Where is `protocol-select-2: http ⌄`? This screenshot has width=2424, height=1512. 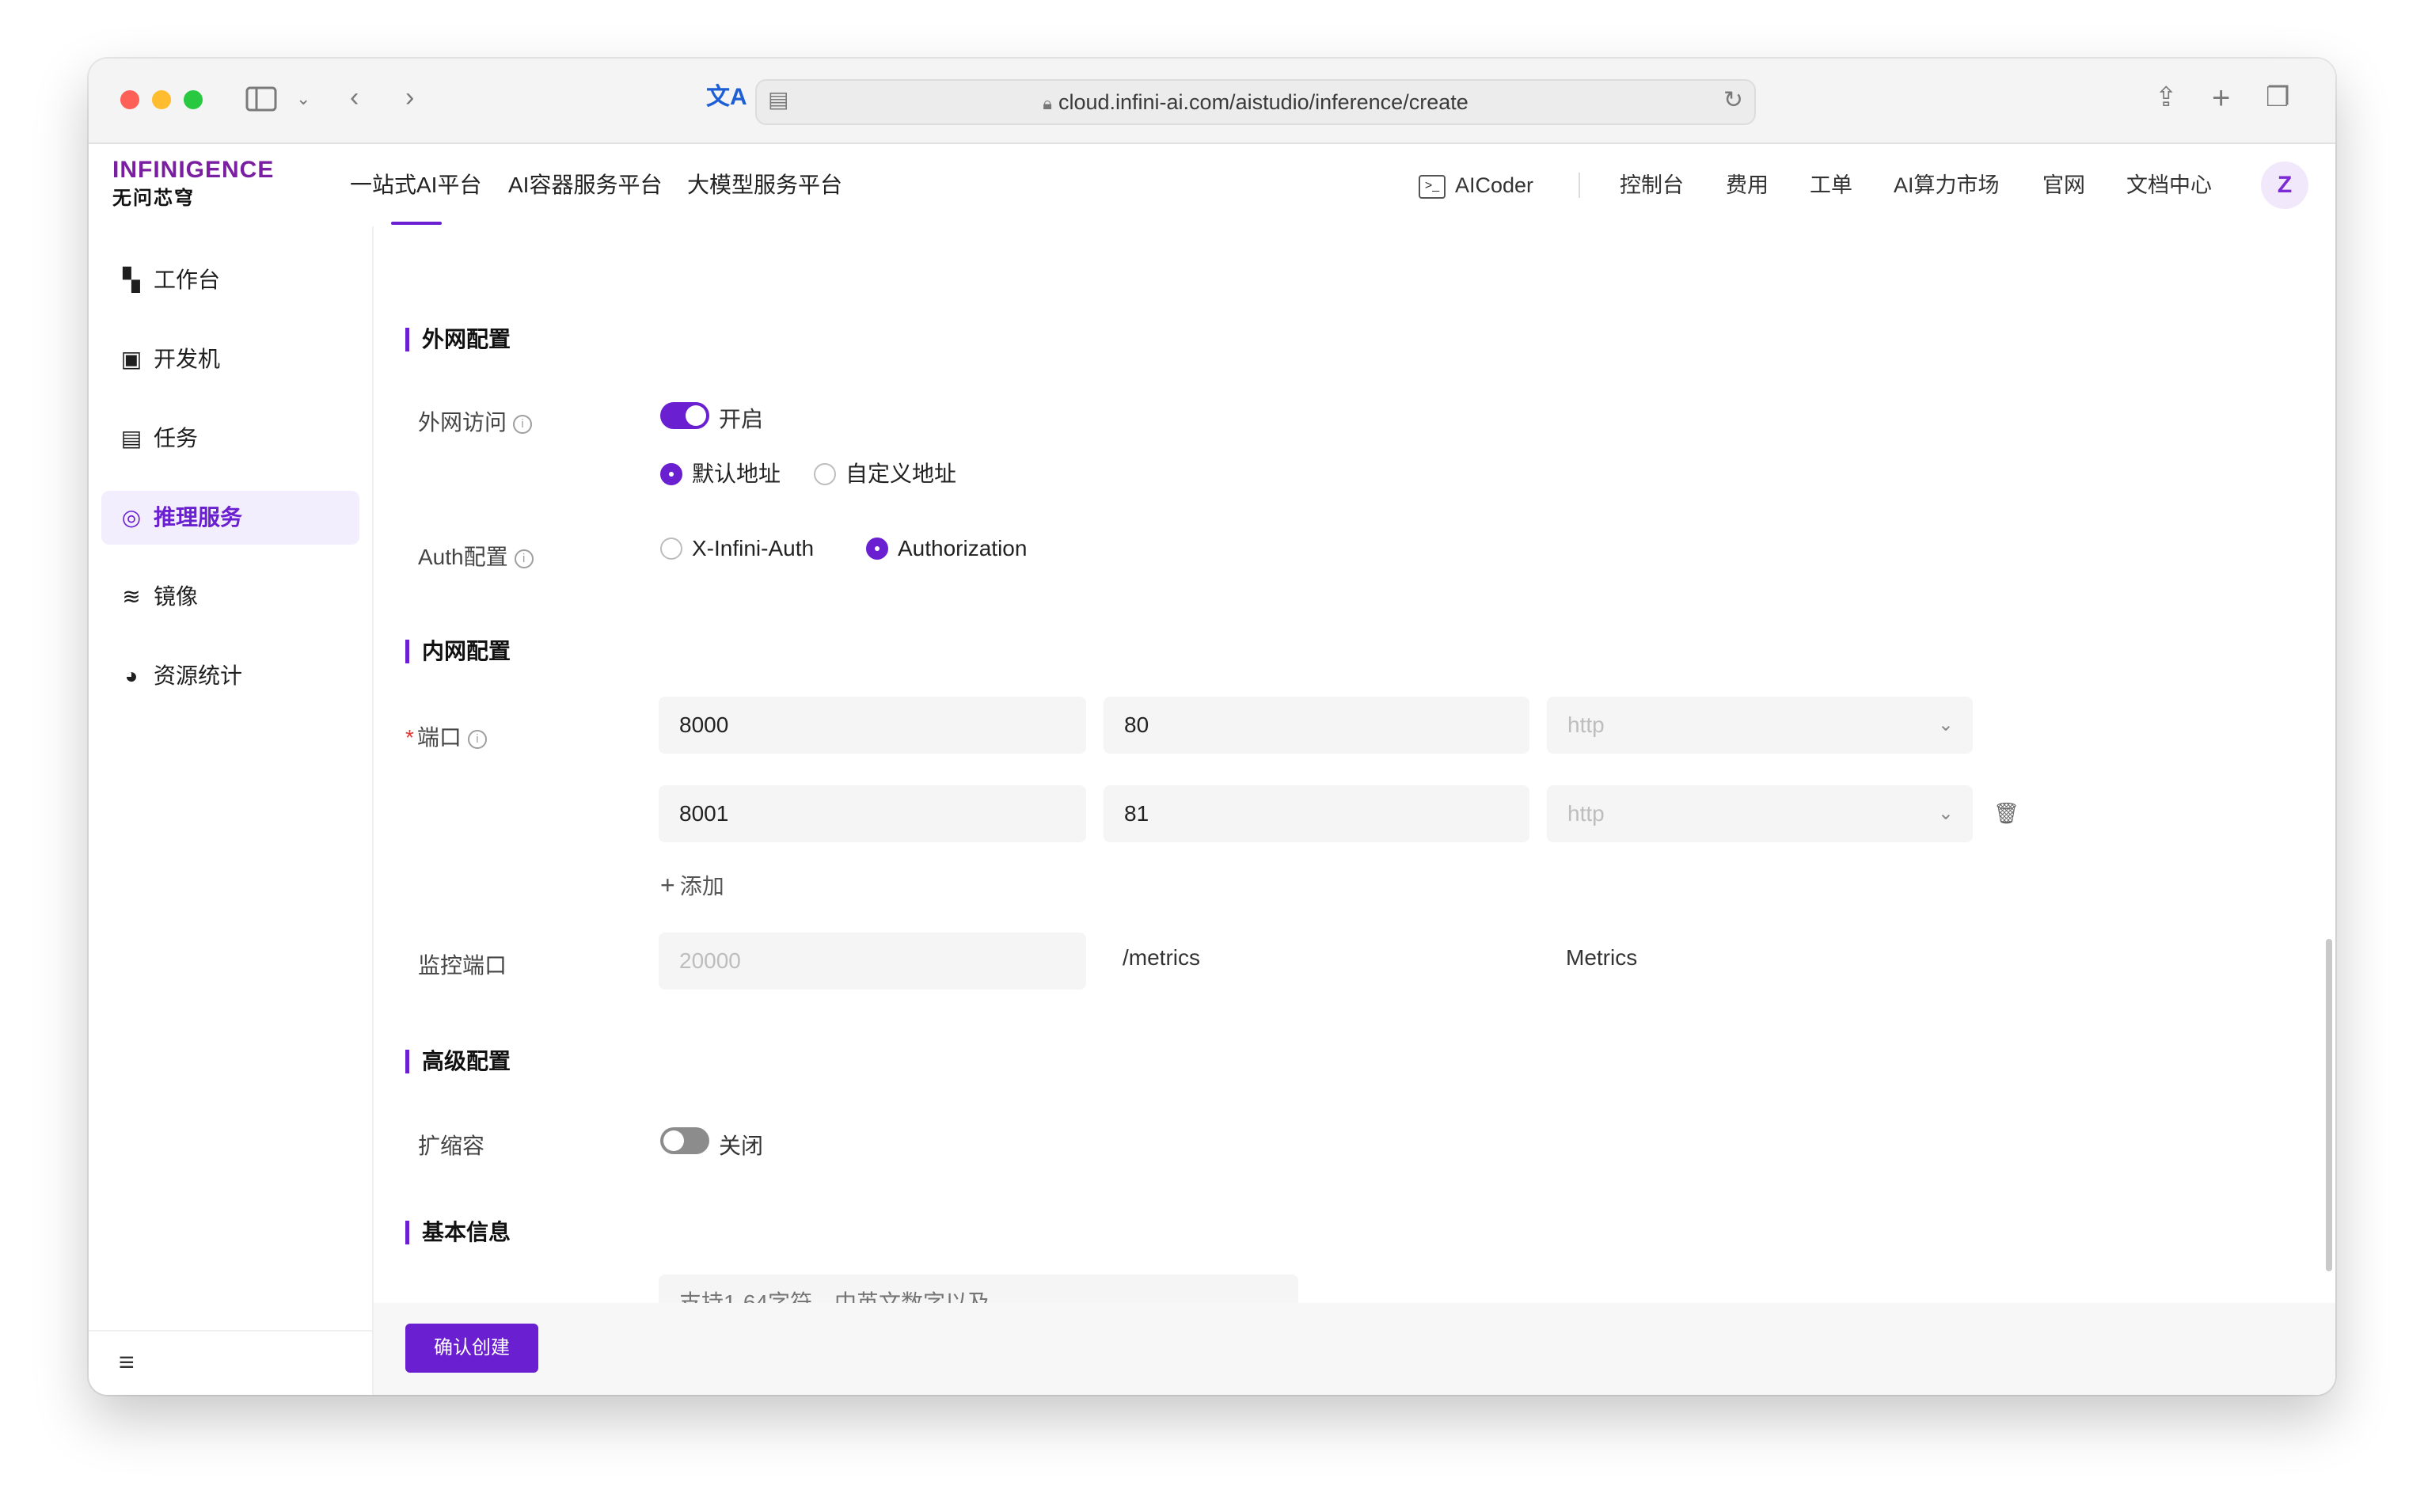 protocol-select-2: http ⌄ is located at coordinates (1760, 813).